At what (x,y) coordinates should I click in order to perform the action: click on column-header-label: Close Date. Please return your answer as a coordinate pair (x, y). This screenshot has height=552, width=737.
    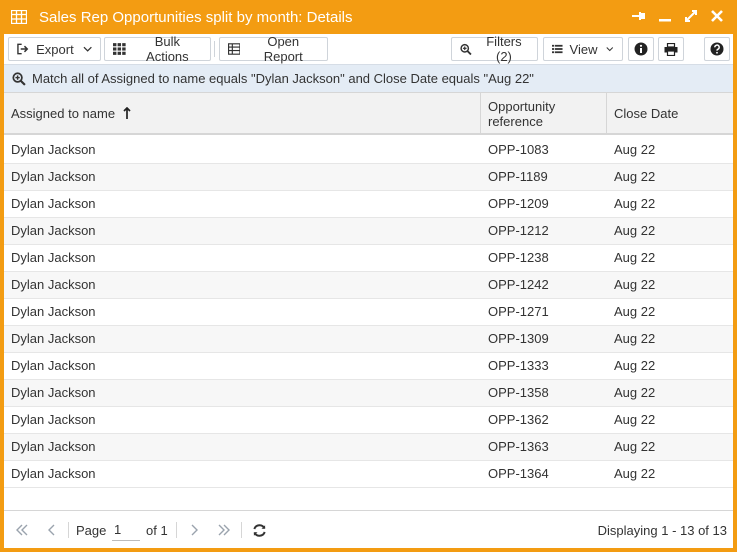
    Looking at the image, I should click on (646, 113).